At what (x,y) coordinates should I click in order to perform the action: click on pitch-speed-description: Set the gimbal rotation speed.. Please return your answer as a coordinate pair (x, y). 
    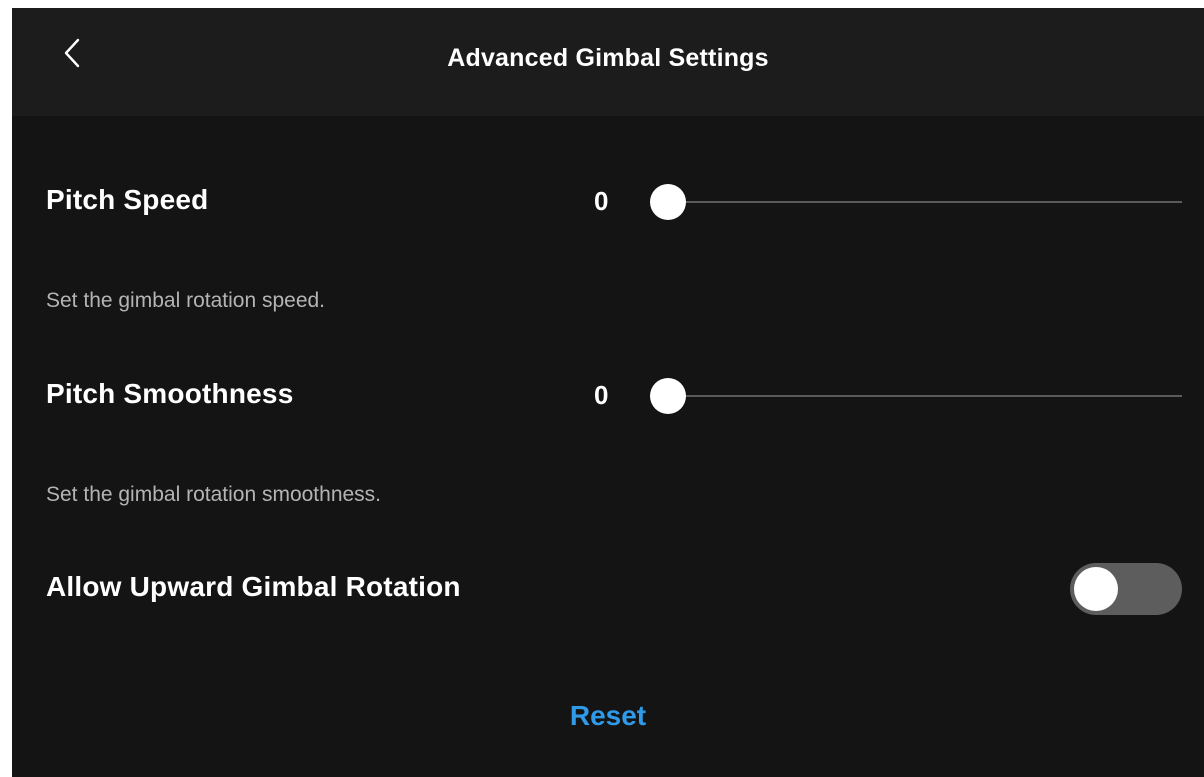
    Looking at the image, I should click on (186, 300).